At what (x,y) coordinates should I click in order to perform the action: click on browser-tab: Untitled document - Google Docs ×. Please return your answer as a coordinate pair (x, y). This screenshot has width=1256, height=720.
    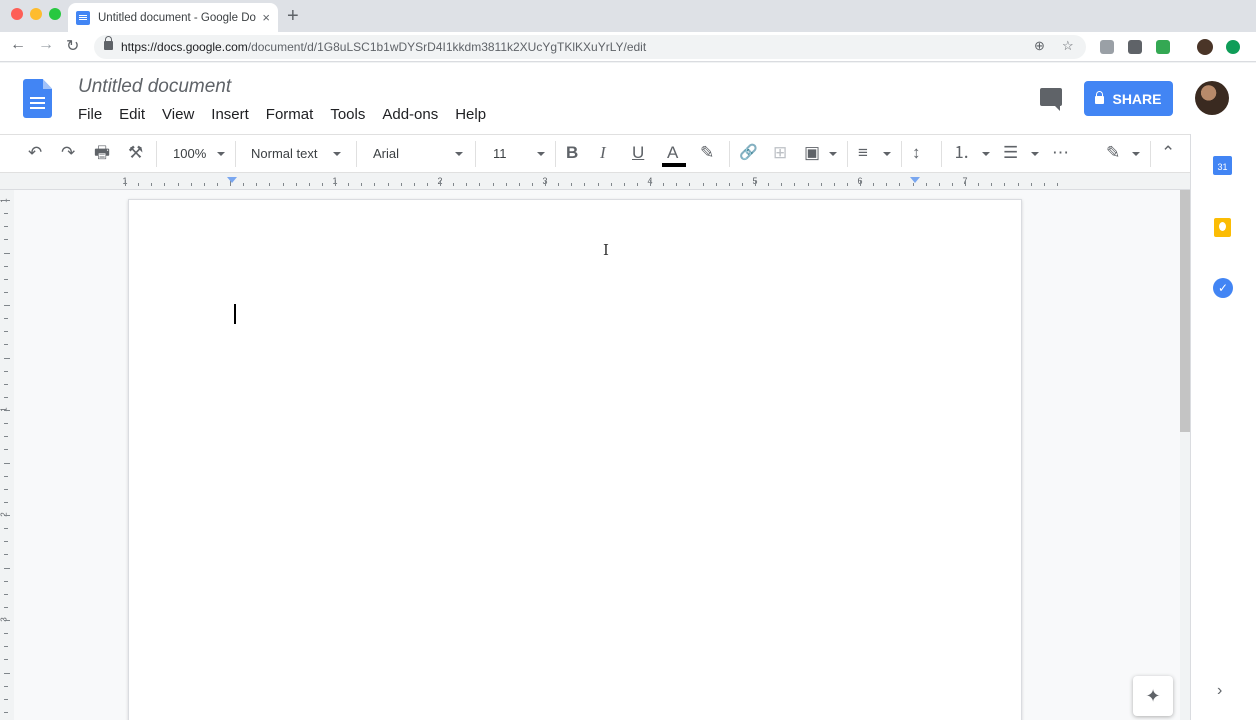
    Looking at the image, I should click on (173, 17).